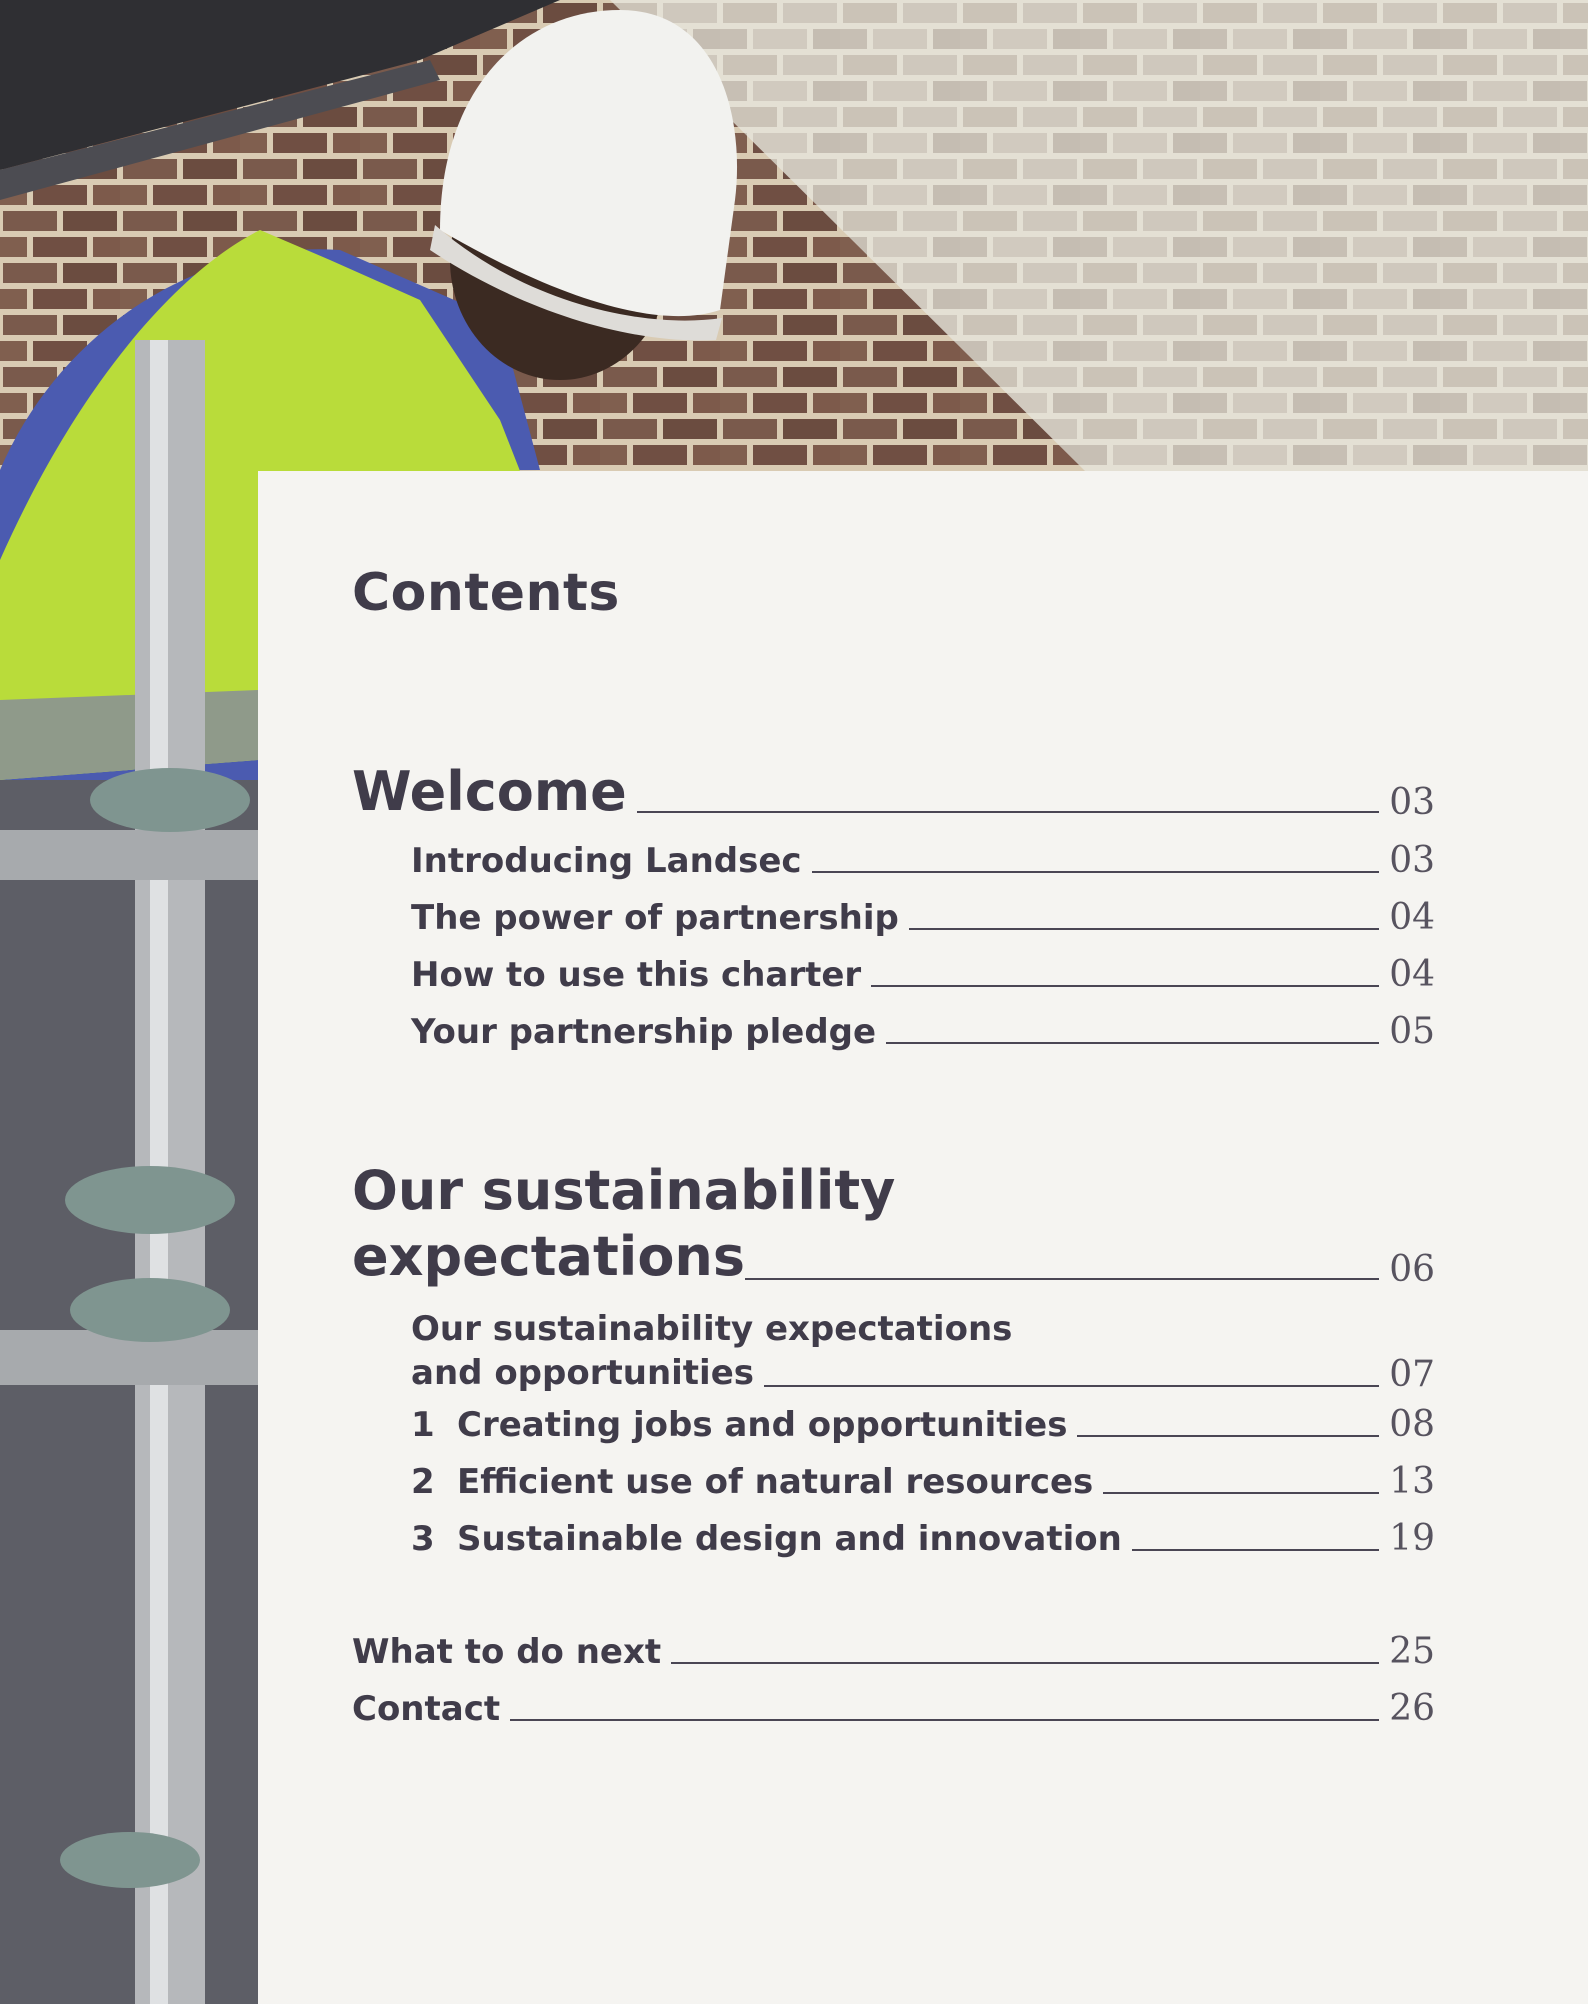 The image size is (1588, 2004). What do you see at coordinates (1412, 1481) in the screenshot?
I see `toc-page-number: 13` at bounding box center [1412, 1481].